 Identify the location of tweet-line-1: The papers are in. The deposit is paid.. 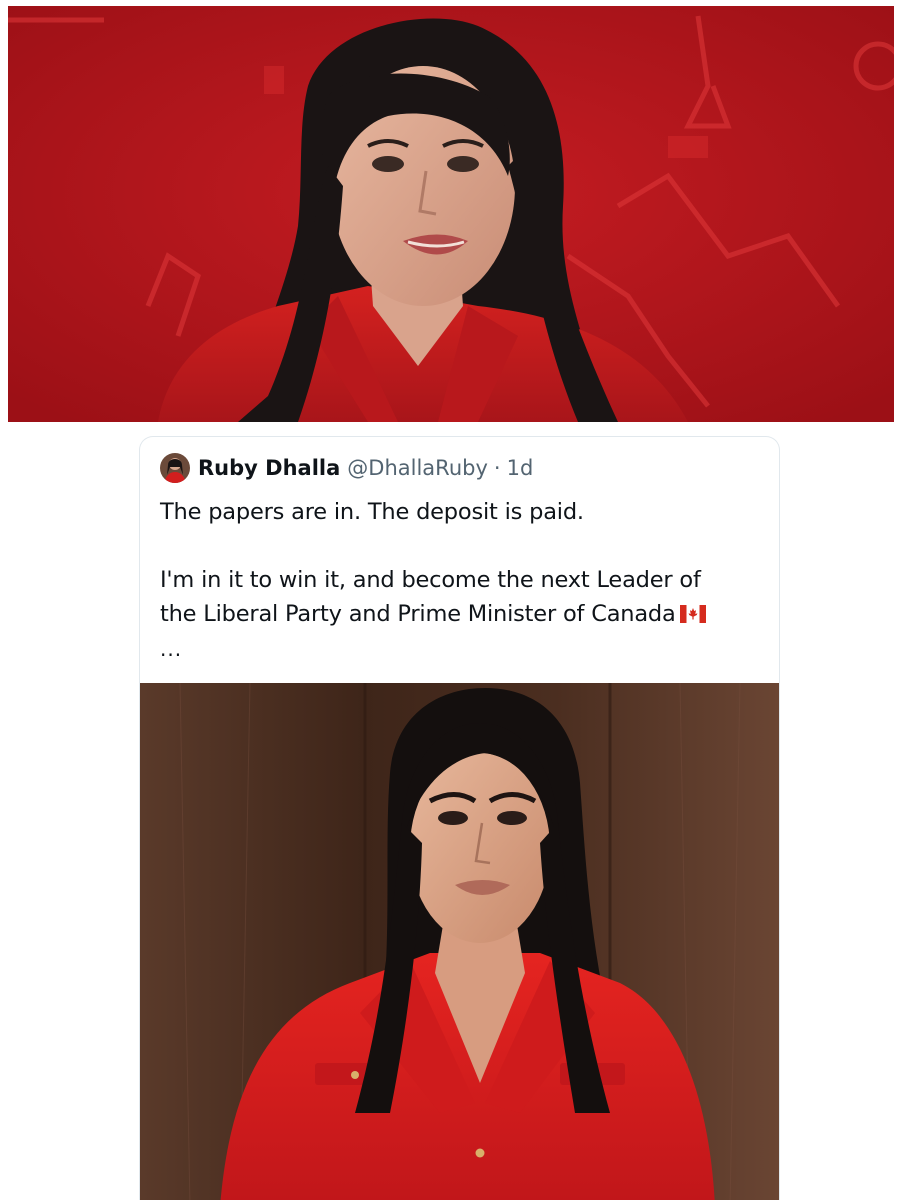
(372, 512).